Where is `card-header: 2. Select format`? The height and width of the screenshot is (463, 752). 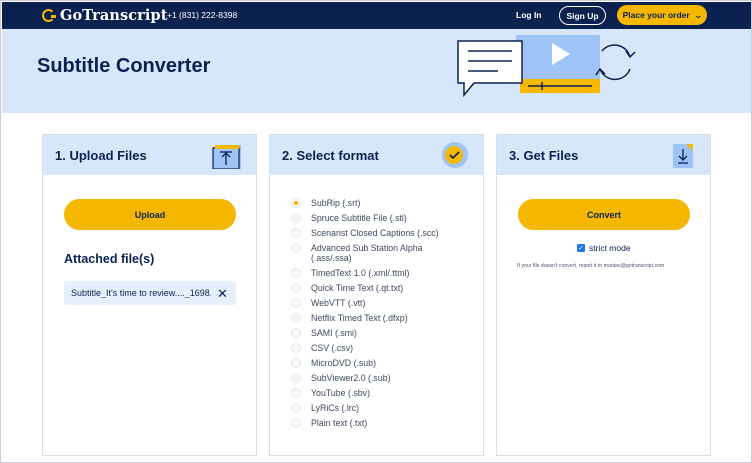
card-header: 2. Select format is located at coordinates (376, 155).